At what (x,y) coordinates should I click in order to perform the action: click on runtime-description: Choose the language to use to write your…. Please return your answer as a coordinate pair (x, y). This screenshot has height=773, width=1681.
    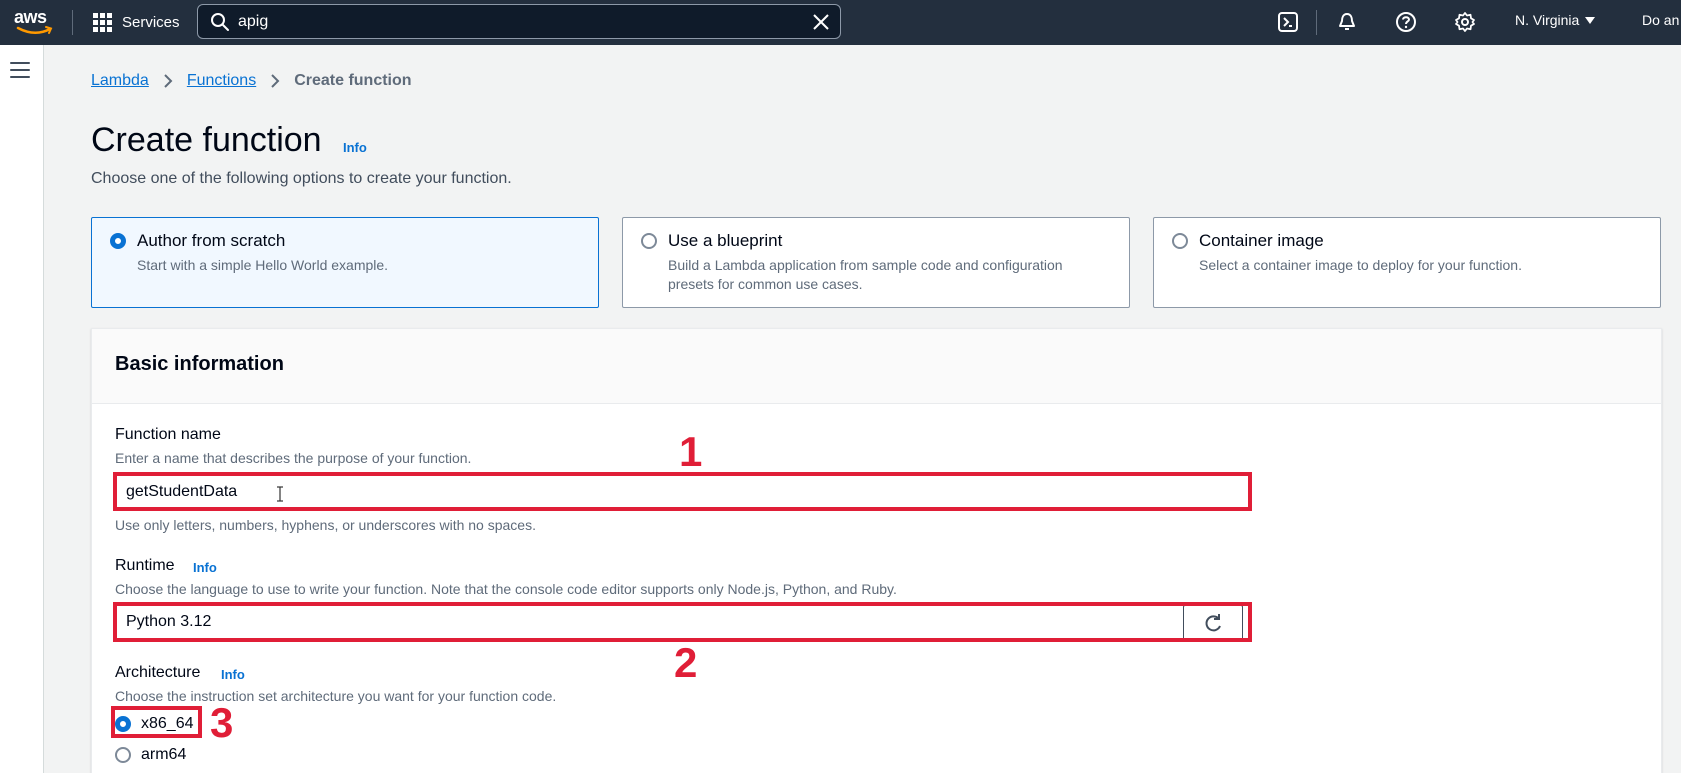
    Looking at the image, I should click on (506, 589).